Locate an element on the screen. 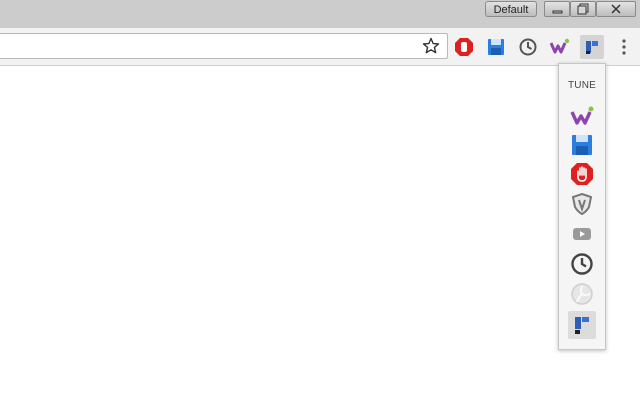  popup-item-w-extension is located at coordinates (582, 116).